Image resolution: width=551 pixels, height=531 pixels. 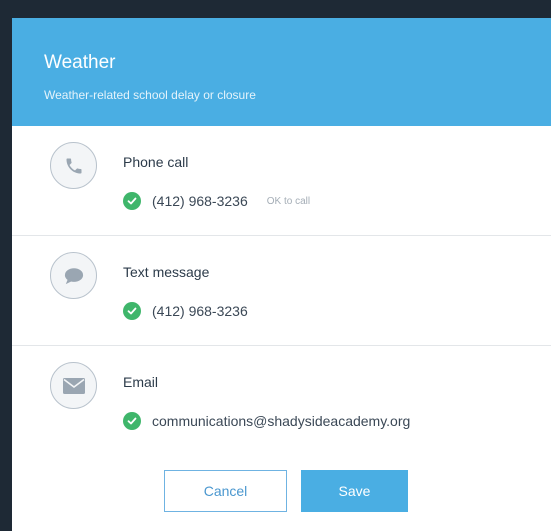 I want to click on modal-footer: Cancel Save, so click(x=281, y=491).